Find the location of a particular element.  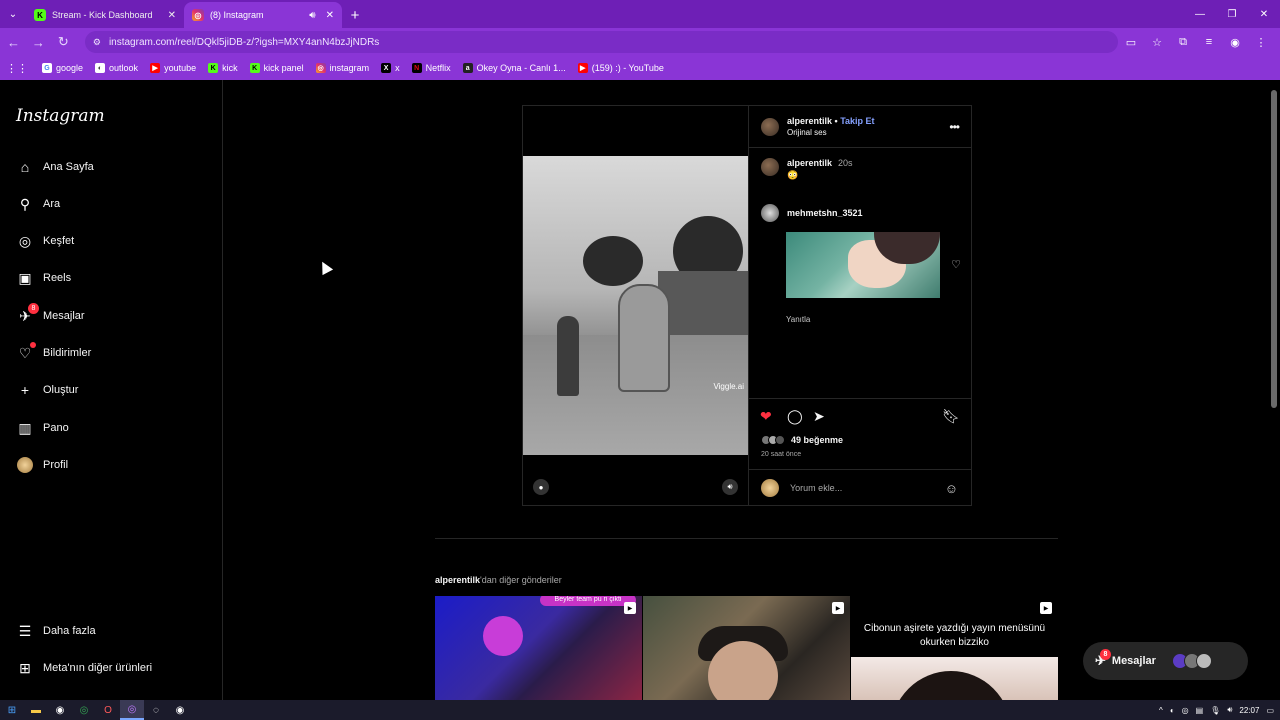

notification-dot is located at coordinates (33, 345).